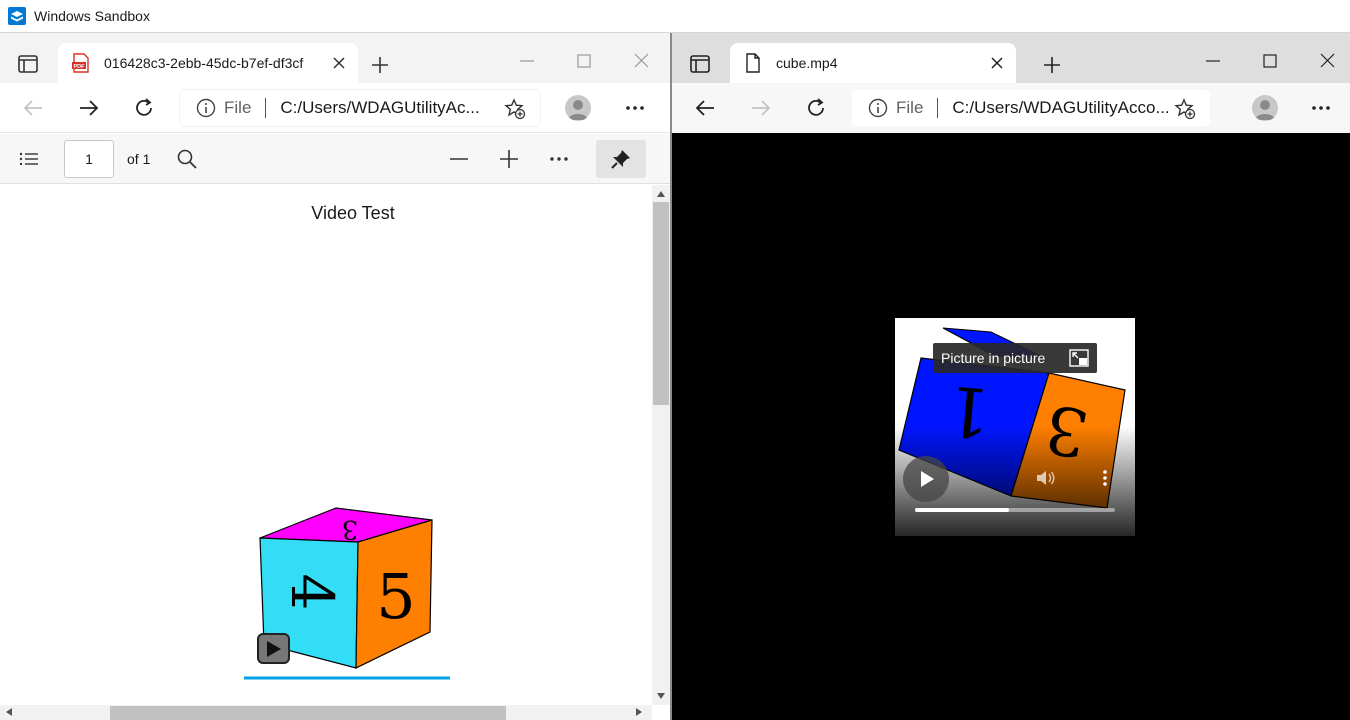 The height and width of the screenshot is (720, 1350). Describe the element at coordinates (350, 529) in the screenshot. I see `svg-text: 3` at that location.